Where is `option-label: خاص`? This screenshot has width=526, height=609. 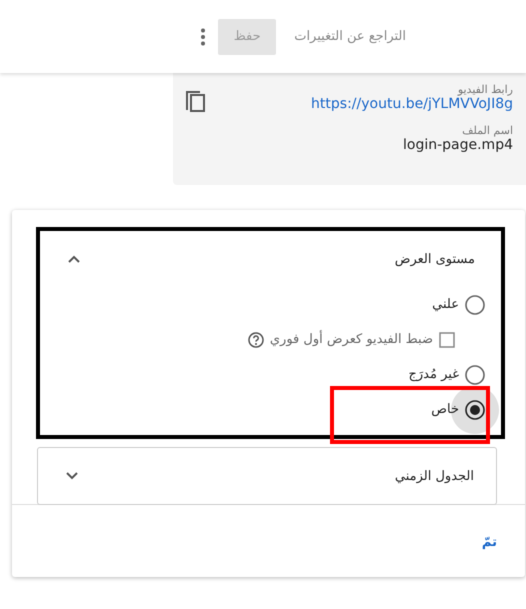
option-label: خاص is located at coordinates (445, 409).